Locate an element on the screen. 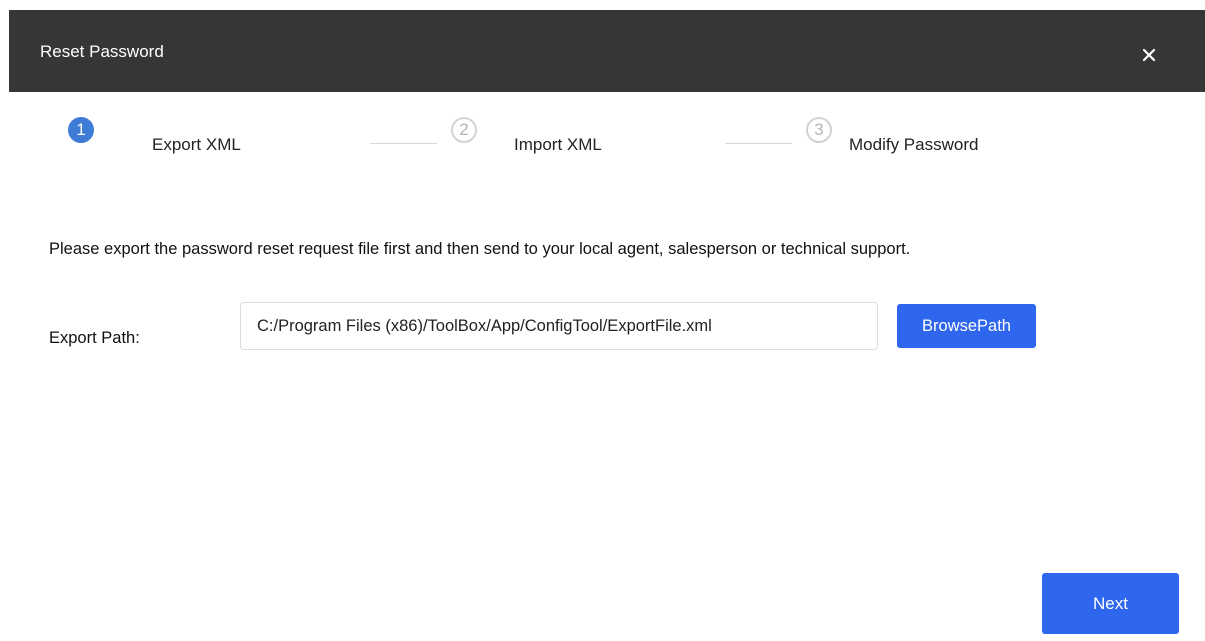 The width and height of the screenshot is (1205, 641). dialog-title: Reset Password is located at coordinates (102, 51).